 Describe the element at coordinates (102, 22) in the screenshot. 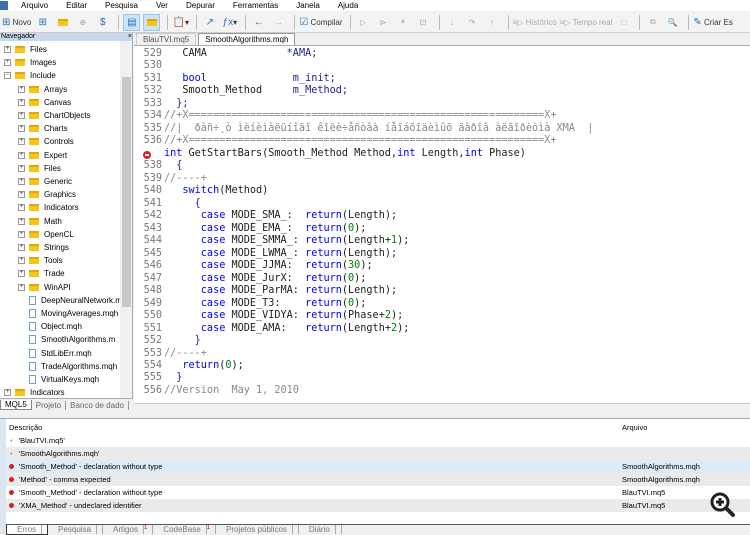

I see `marketplace-button: $` at that location.